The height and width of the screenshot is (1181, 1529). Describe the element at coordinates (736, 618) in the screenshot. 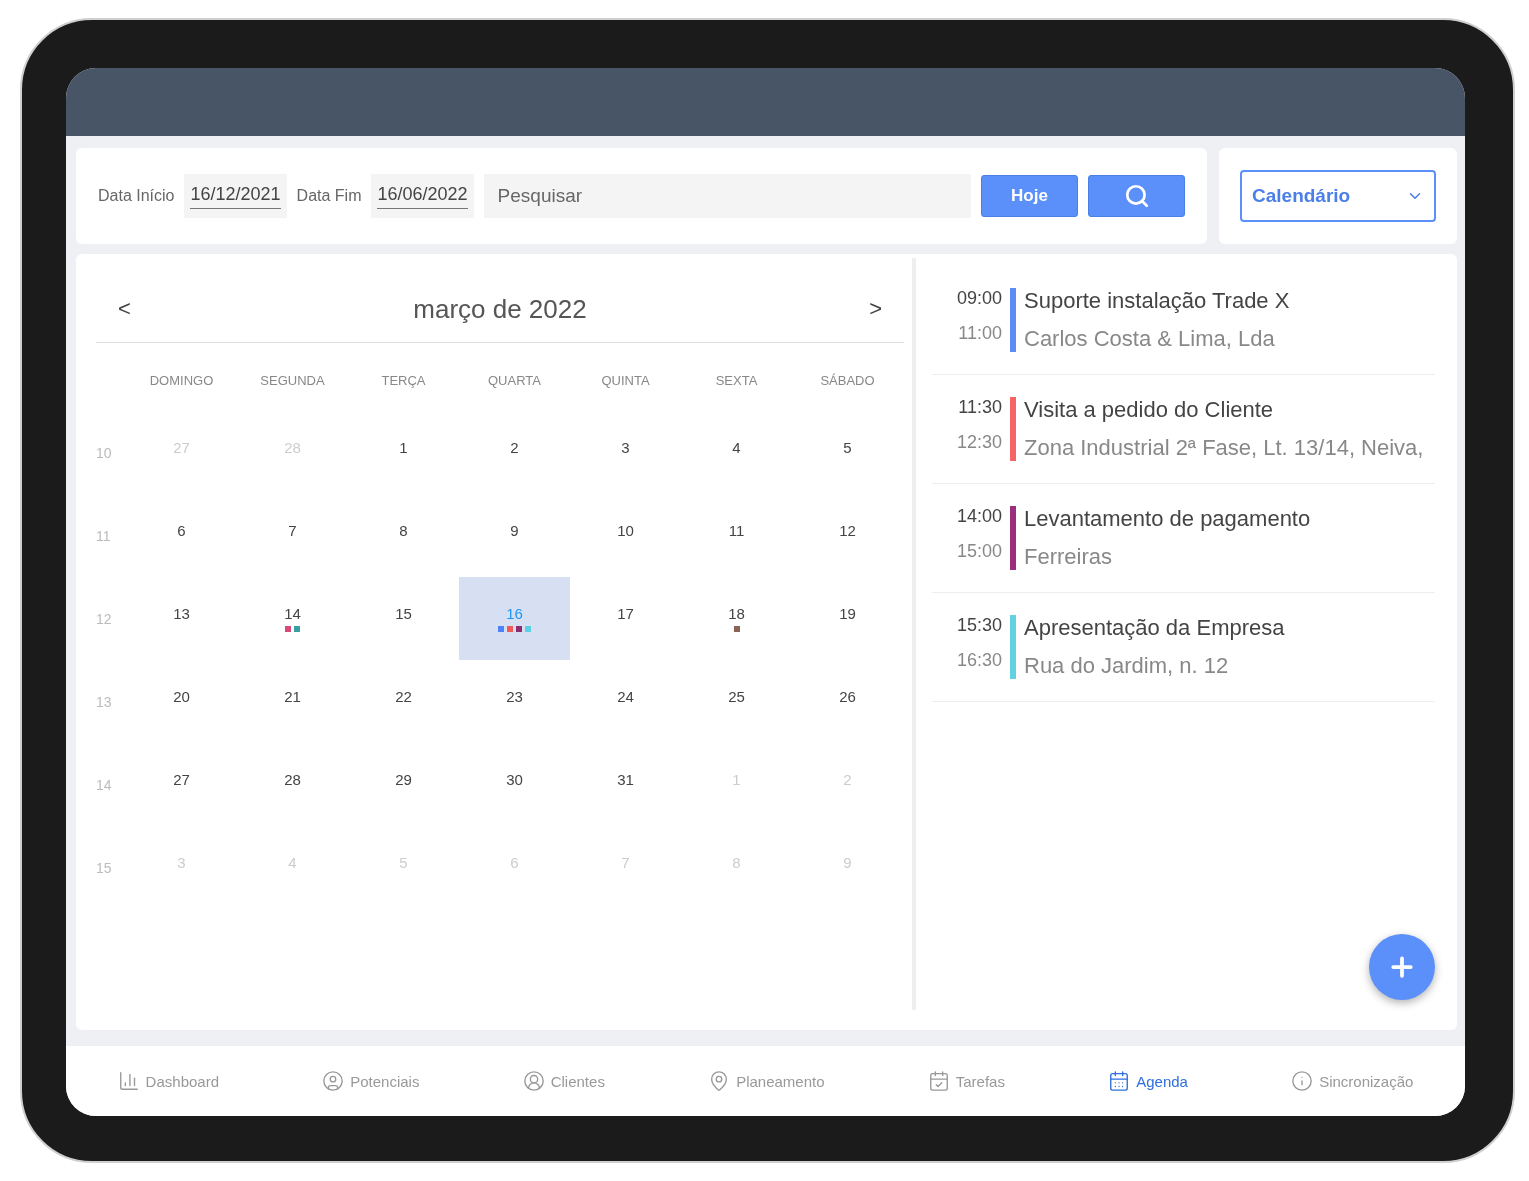

I see `day-cell: 18` at that location.